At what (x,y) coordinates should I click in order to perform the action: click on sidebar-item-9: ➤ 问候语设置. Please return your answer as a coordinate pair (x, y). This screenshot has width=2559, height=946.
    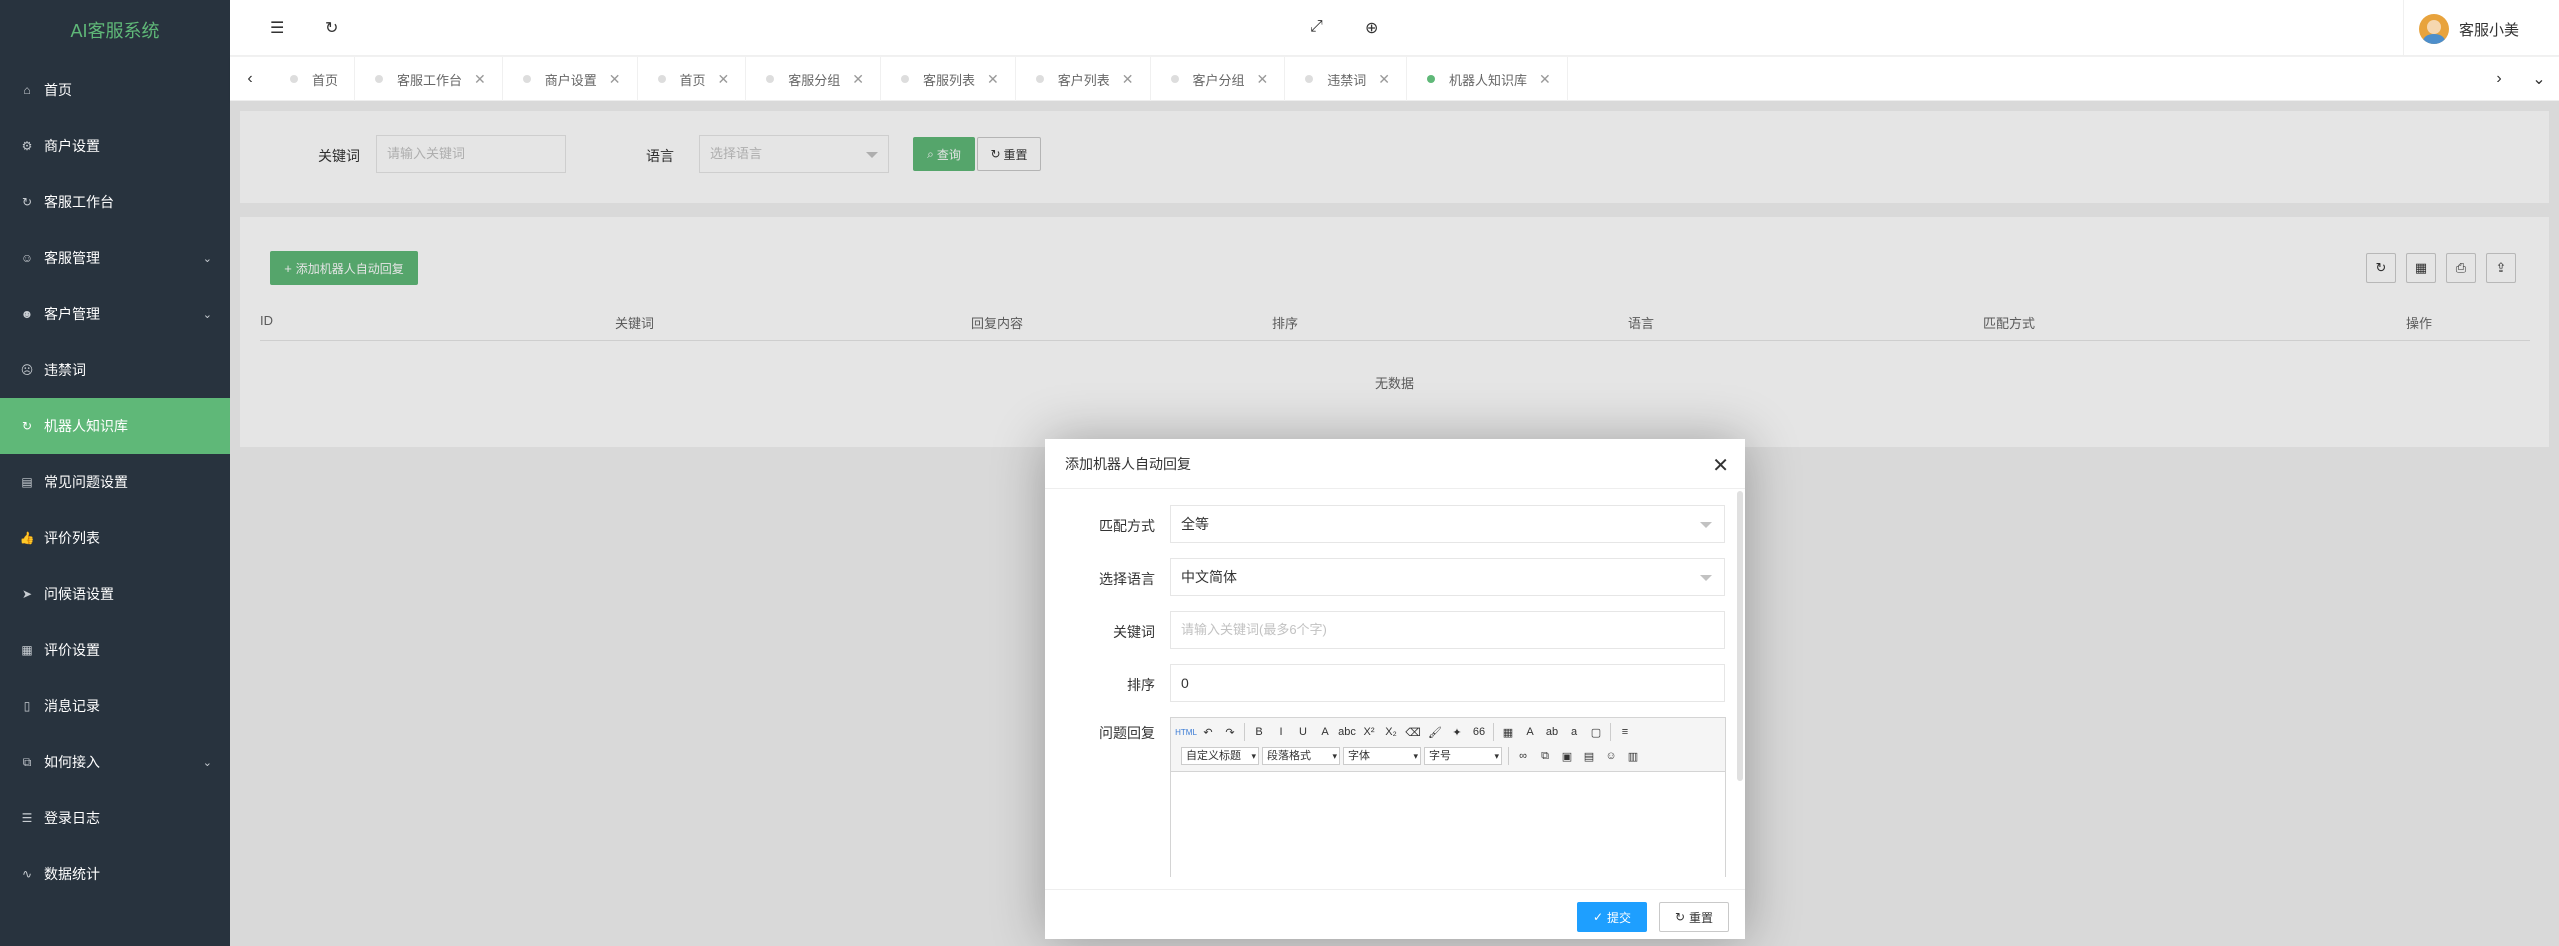
    Looking at the image, I should click on (115, 594).